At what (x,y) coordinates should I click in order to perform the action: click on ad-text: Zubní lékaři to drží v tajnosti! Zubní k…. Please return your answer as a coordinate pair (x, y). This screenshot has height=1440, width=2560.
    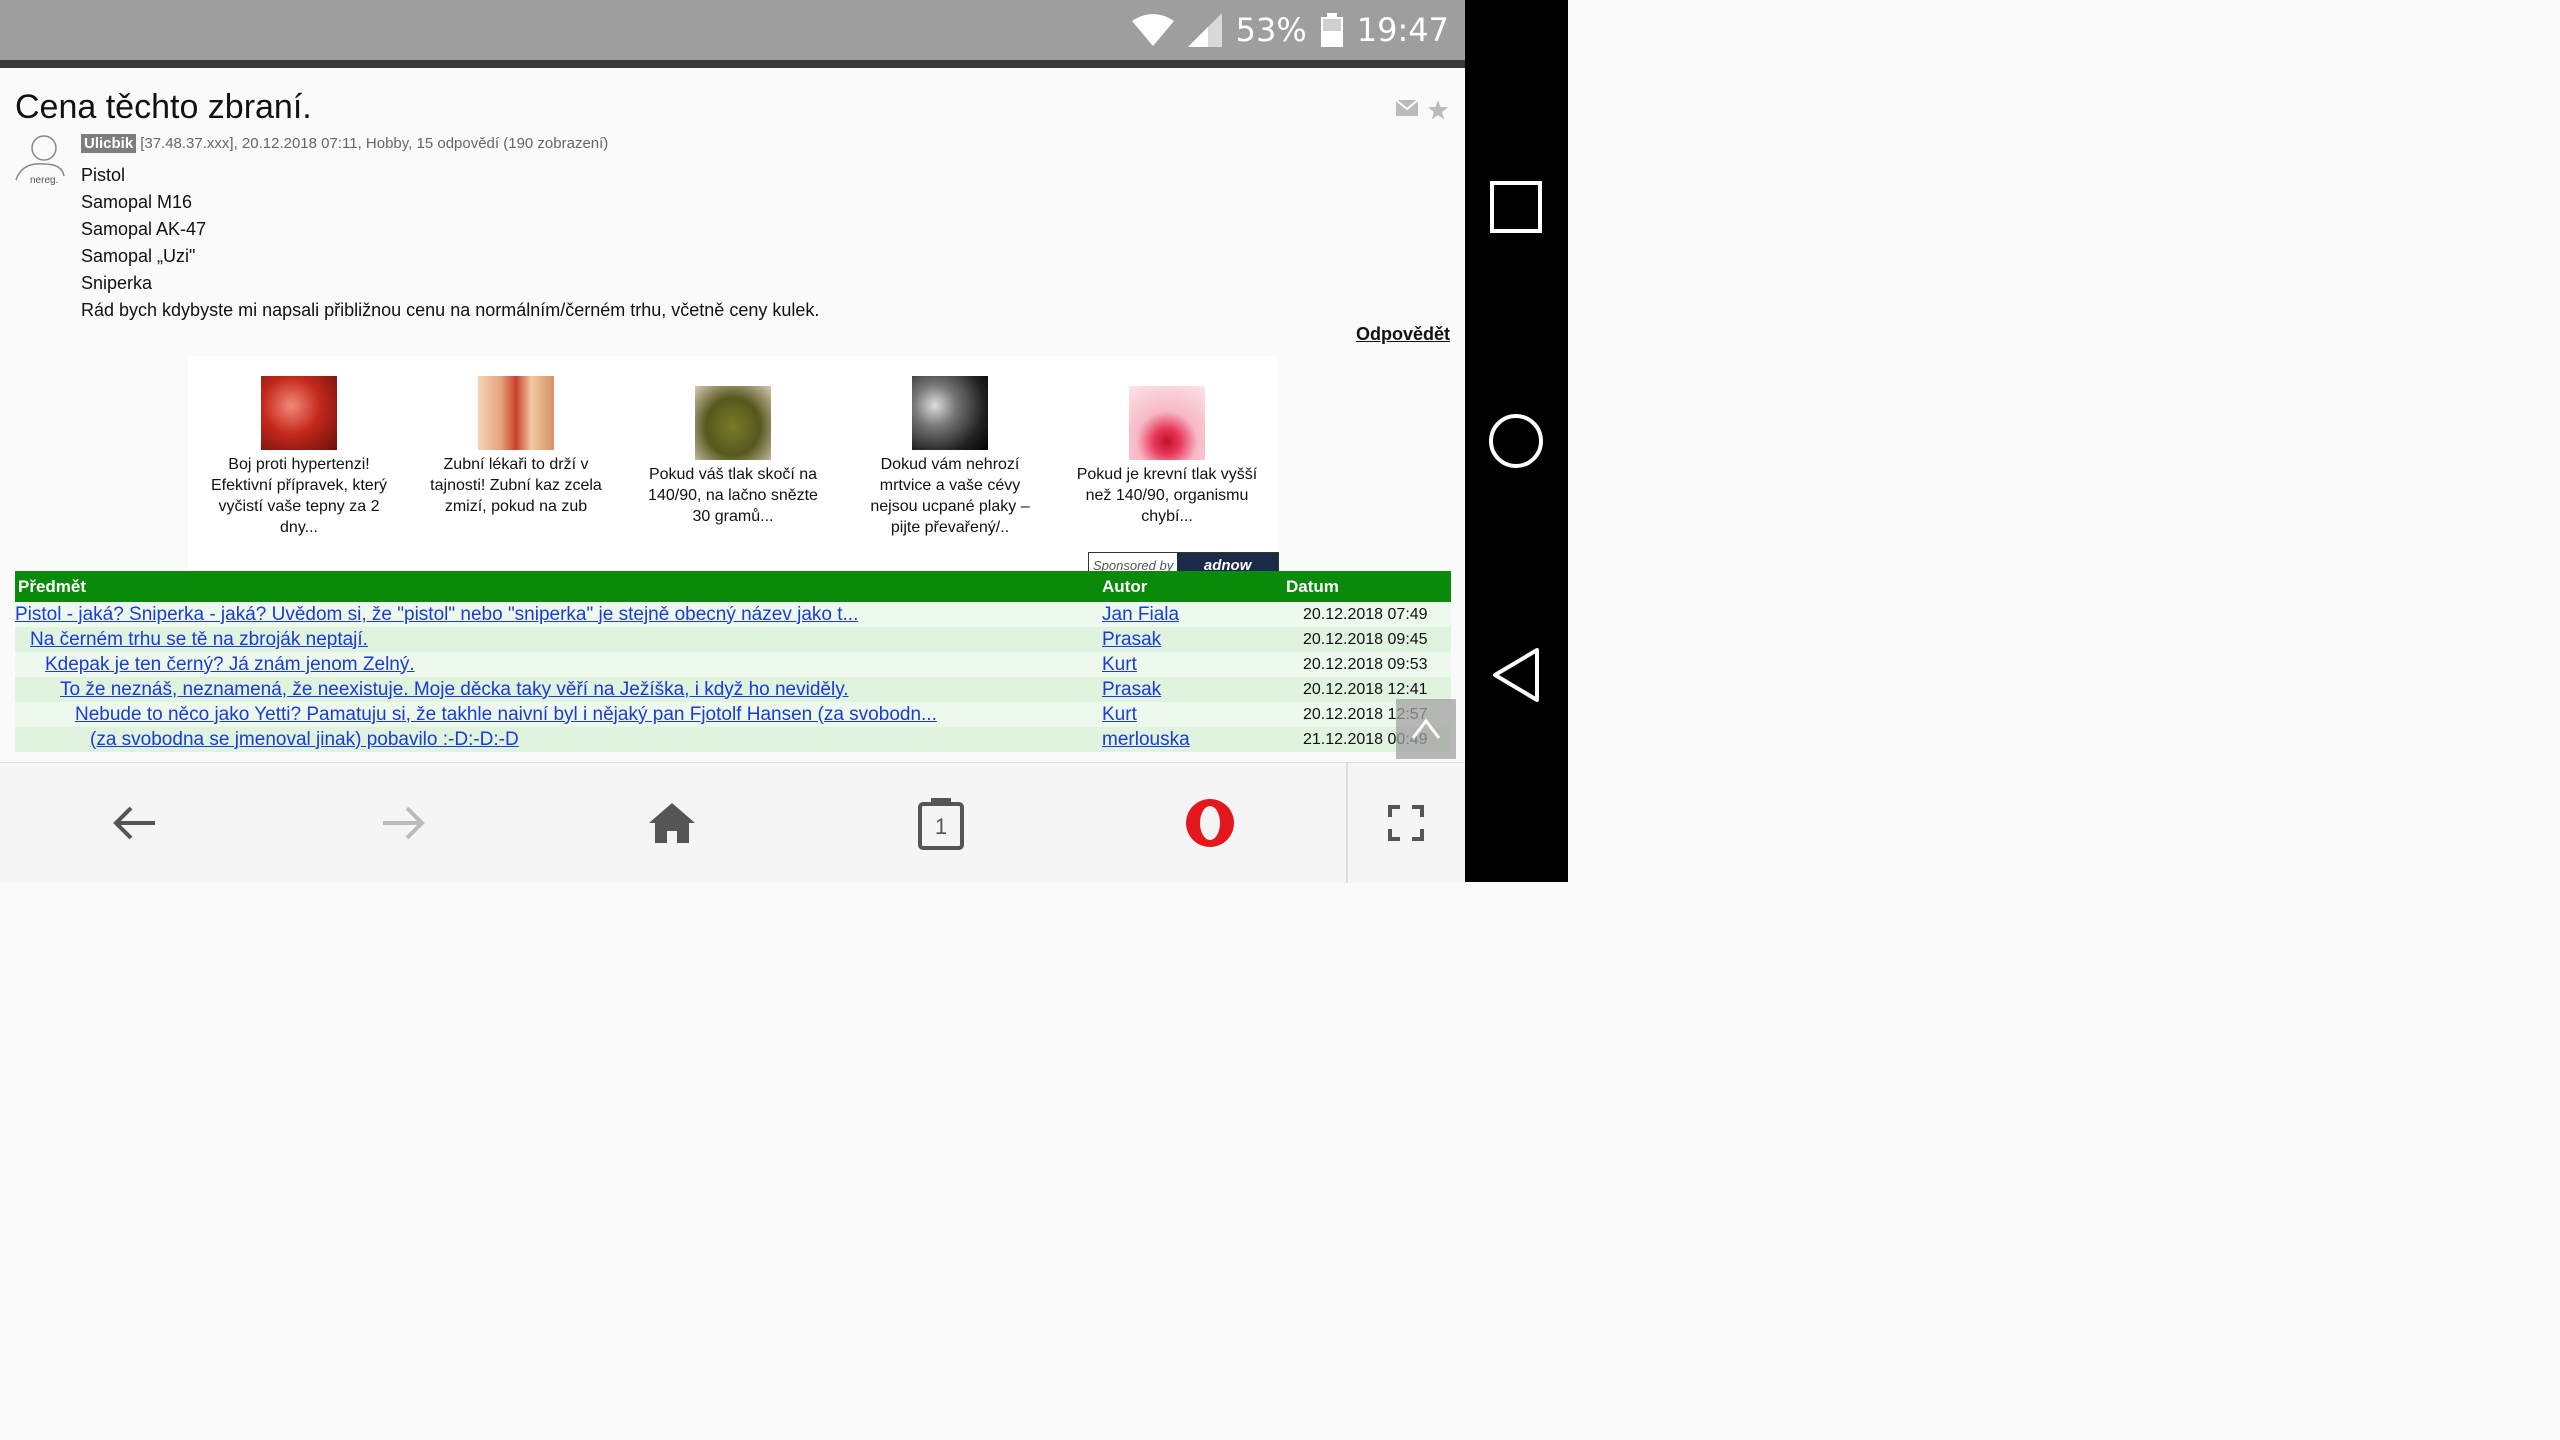
    Looking at the image, I should click on (516, 485).